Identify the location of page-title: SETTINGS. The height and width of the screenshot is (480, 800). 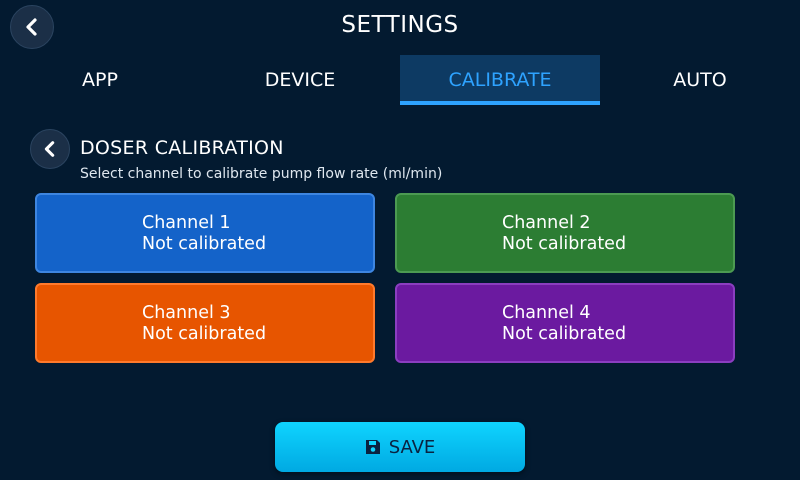
(400, 25).